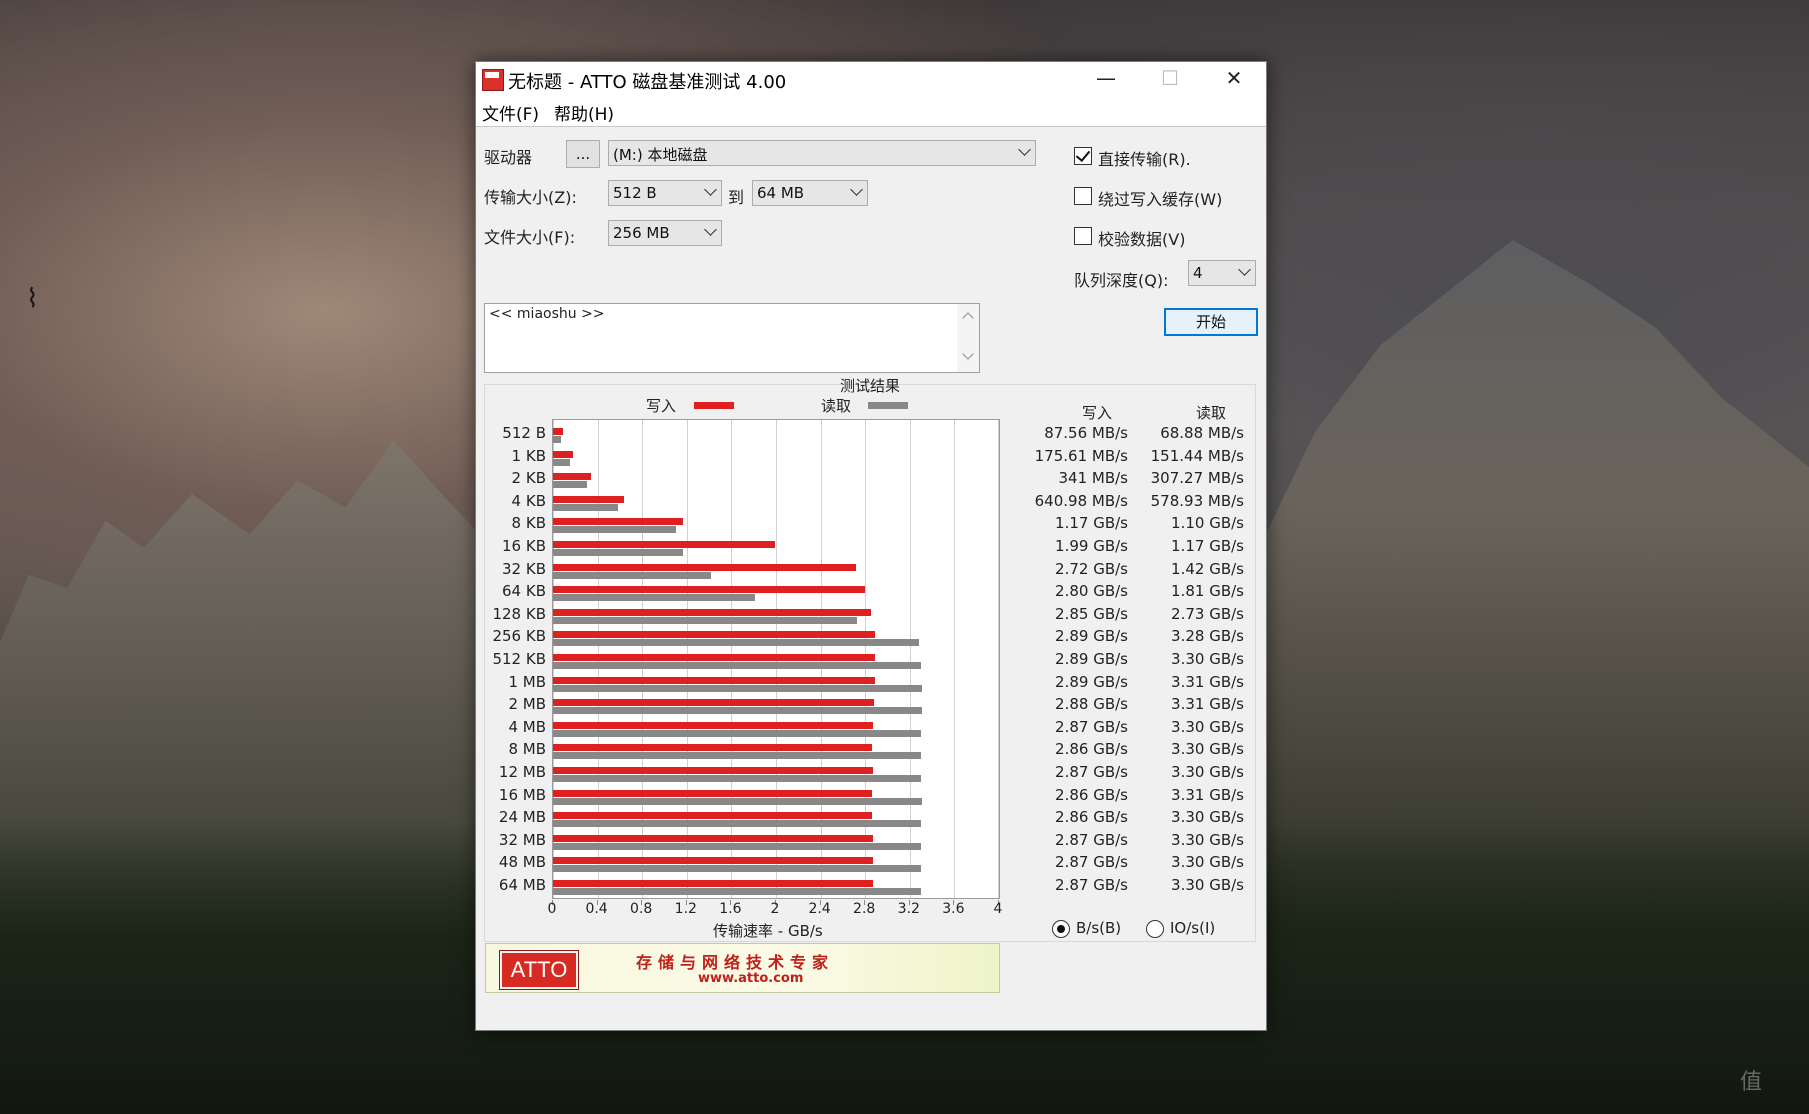  Describe the element at coordinates (527, 704) in the screenshot. I see `category-label: 2 MB` at that location.